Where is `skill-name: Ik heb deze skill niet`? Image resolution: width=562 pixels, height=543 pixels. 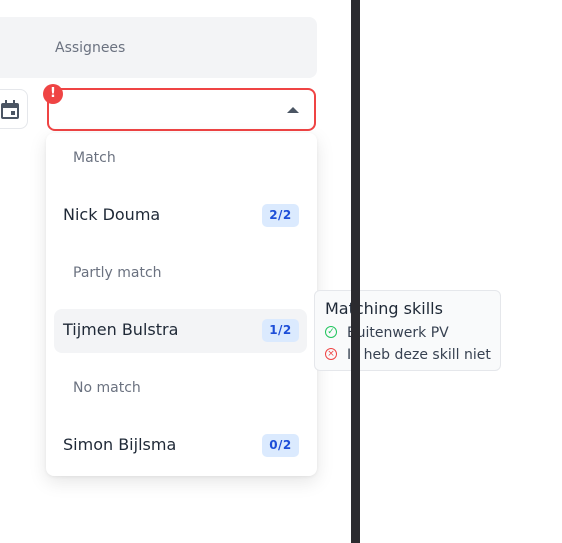
skill-name: Ik heb deze skill niet is located at coordinates (419, 355).